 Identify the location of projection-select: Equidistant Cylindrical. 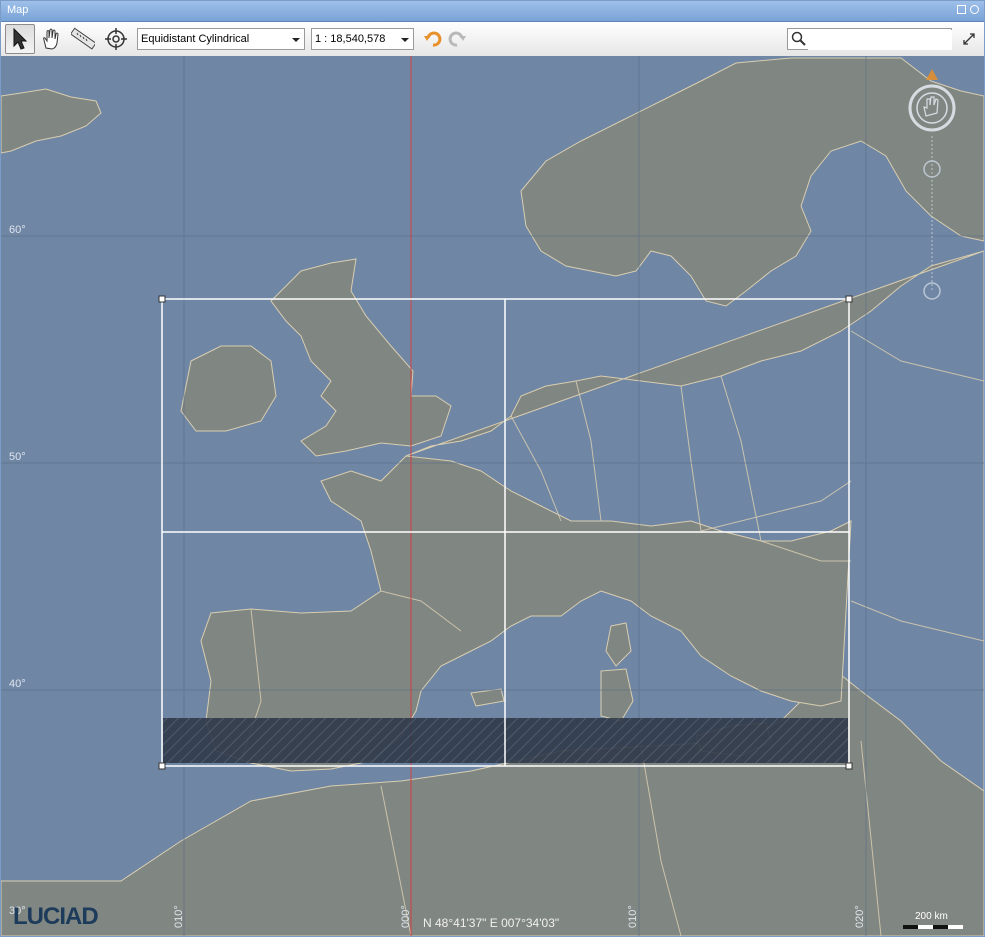
(221, 39).